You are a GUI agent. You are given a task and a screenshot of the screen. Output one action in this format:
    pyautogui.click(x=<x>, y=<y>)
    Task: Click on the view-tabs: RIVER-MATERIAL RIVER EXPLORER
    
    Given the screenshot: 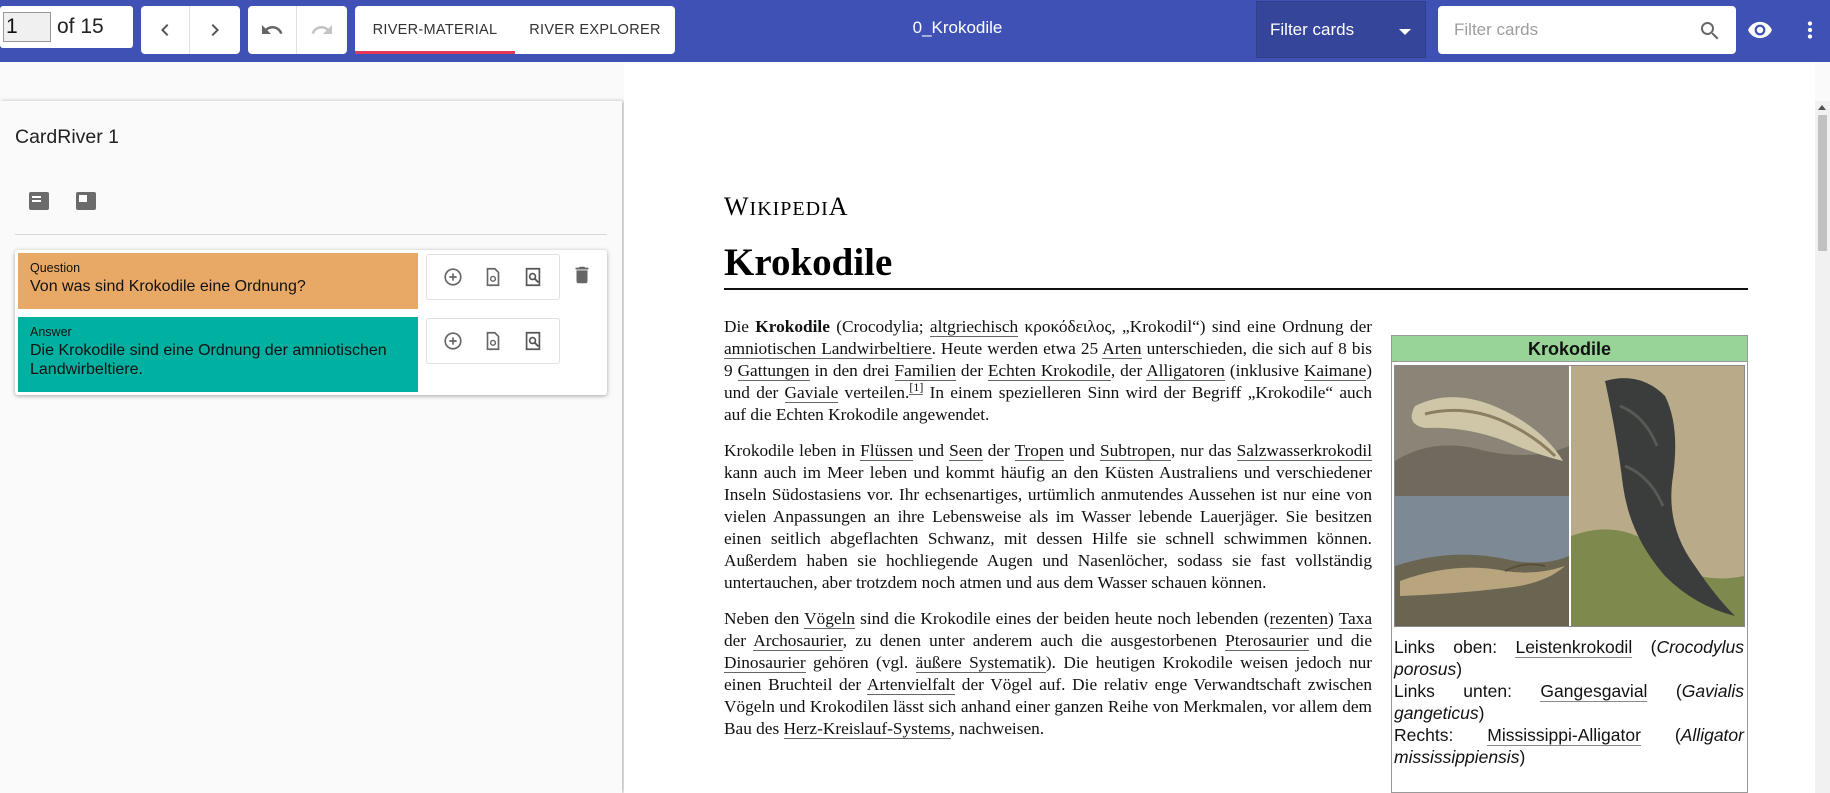 What is the action you would take?
    pyautogui.click(x=515, y=30)
    